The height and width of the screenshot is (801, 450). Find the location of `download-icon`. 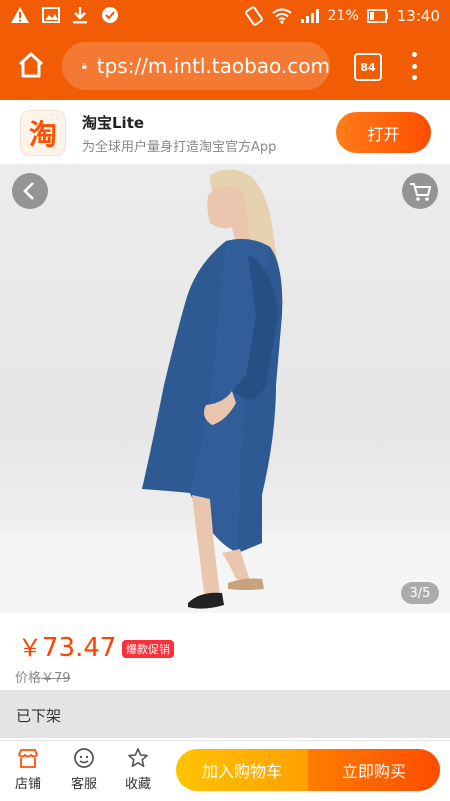

download-icon is located at coordinates (80, 15).